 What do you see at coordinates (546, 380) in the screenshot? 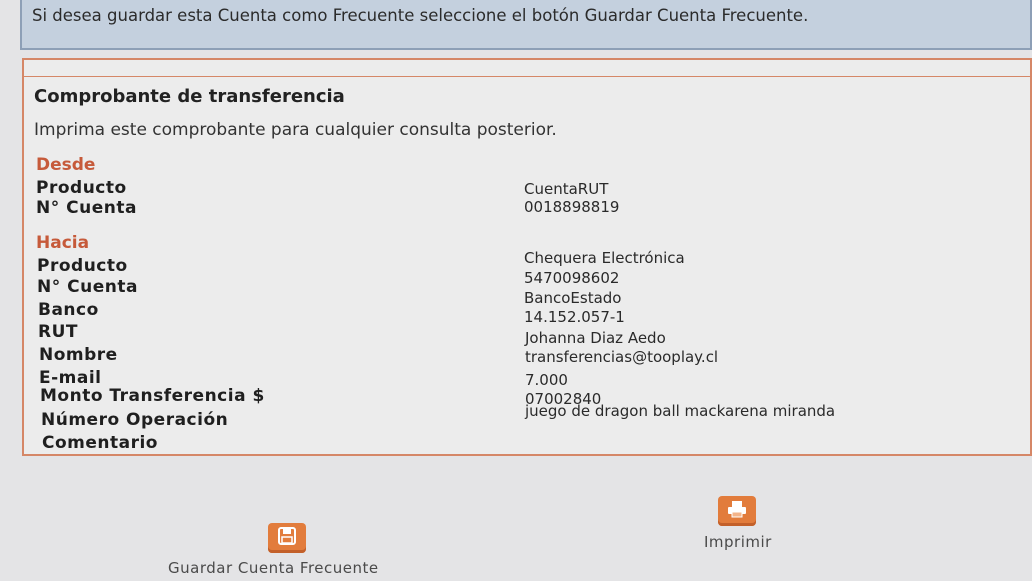
I see `to-amount-value: 7.000` at bounding box center [546, 380].